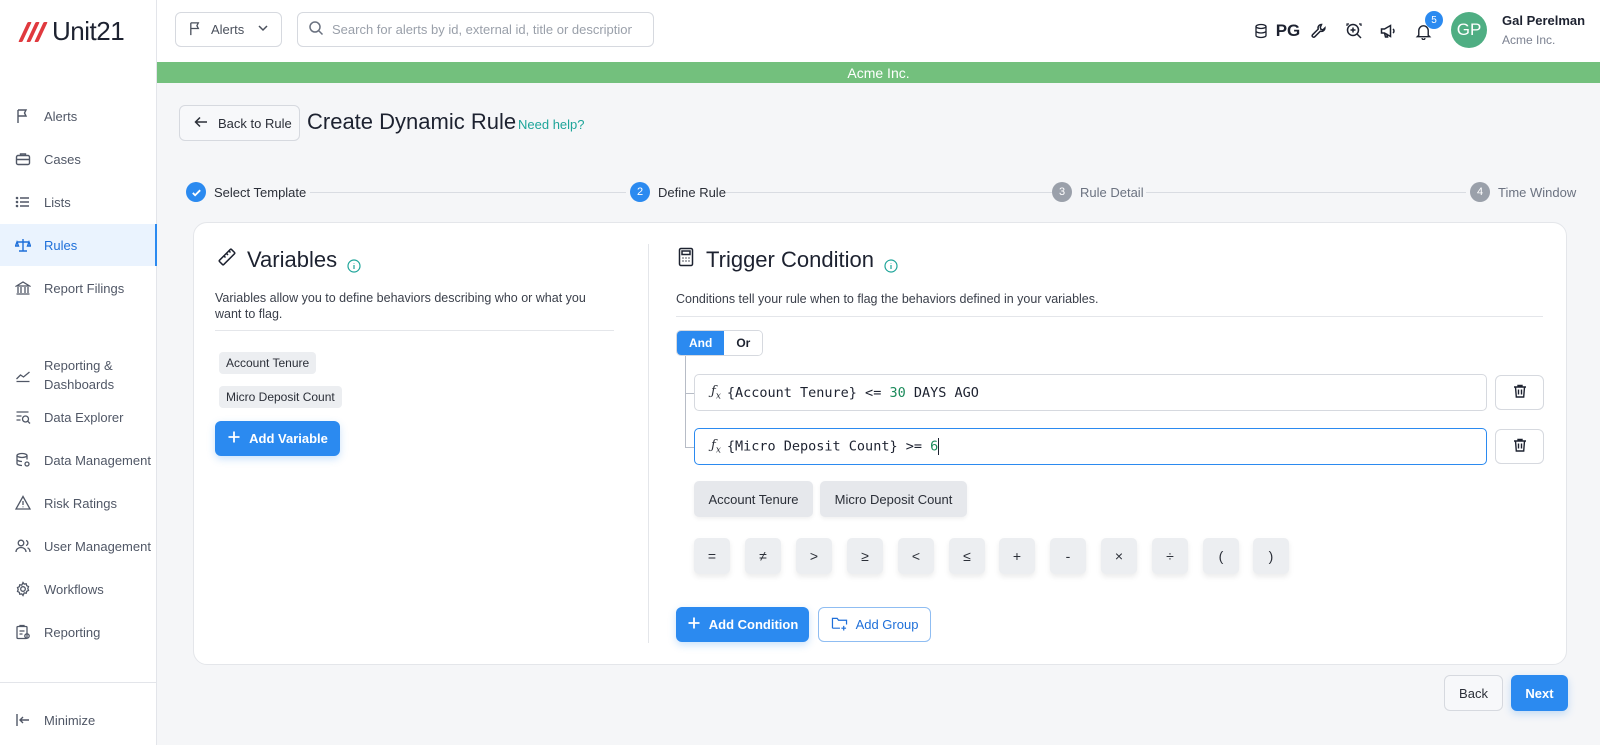 The height and width of the screenshot is (745, 1600). I want to click on minimize-sidebar-button: Minimize, so click(78, 720).